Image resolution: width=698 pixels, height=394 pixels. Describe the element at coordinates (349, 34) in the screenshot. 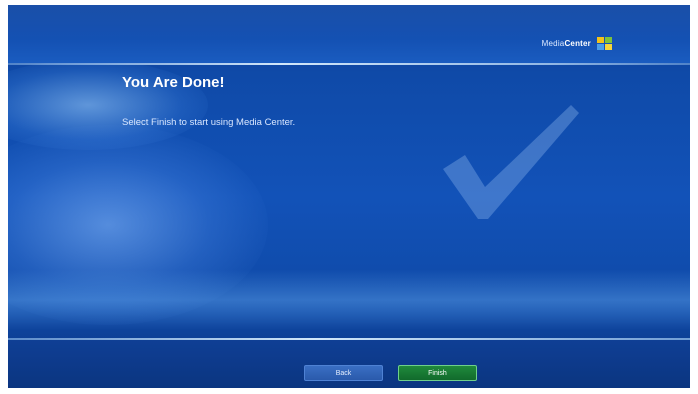

I see `header-bar: MediaCenter` at that location.